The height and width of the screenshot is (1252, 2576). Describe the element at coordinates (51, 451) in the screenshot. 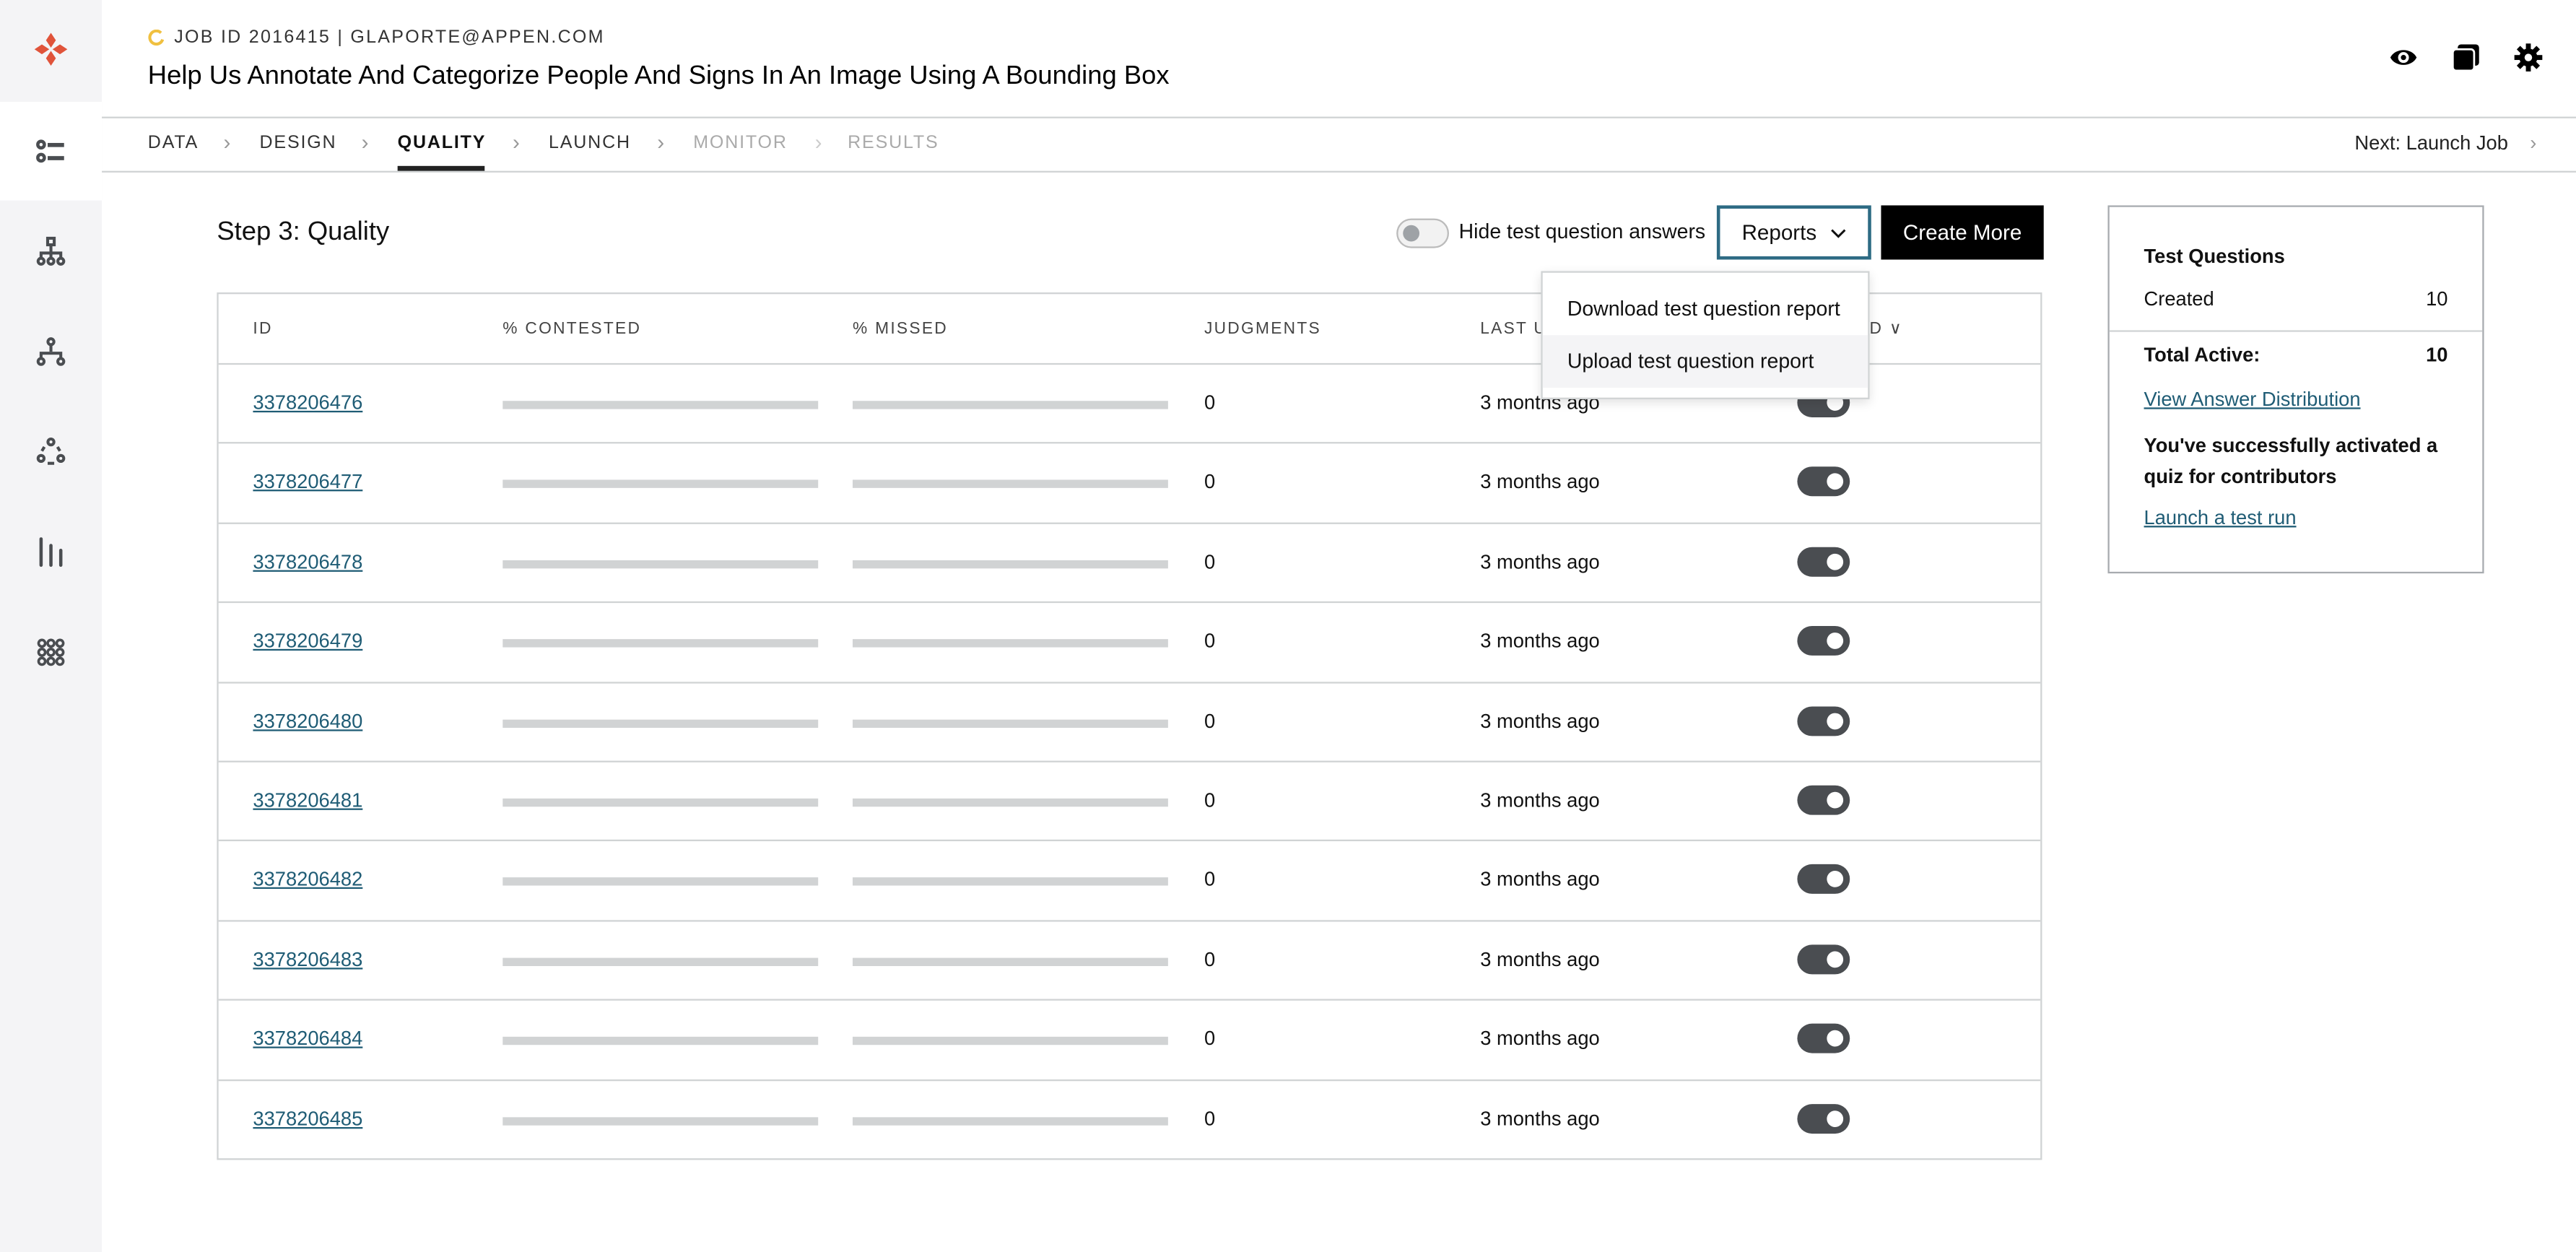

I see `sidebar-item-cycle` at that location.